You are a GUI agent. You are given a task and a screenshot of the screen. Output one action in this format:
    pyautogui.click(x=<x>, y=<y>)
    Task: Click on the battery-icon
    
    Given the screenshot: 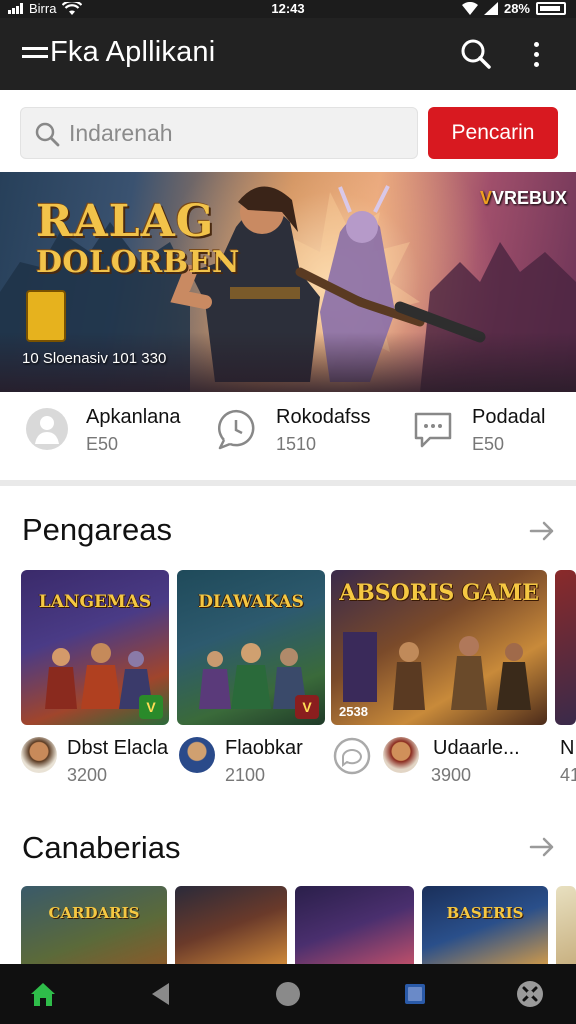 What is the action you would take?
    pyautogui.click(x=551, y=8)
    